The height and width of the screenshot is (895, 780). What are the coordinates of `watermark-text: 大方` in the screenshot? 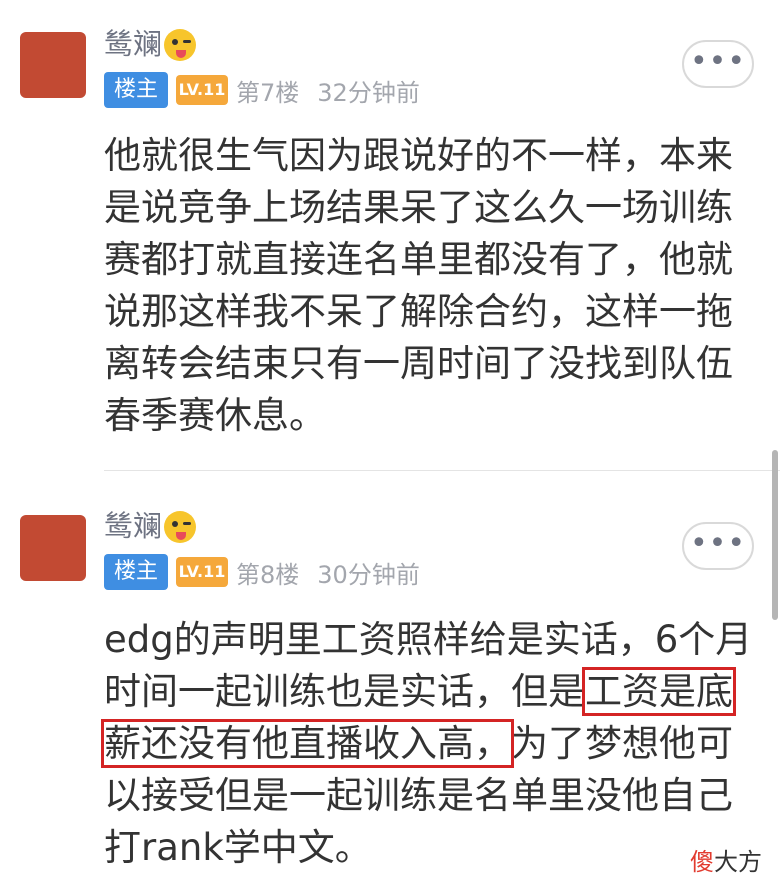 It's located at (738, 862).